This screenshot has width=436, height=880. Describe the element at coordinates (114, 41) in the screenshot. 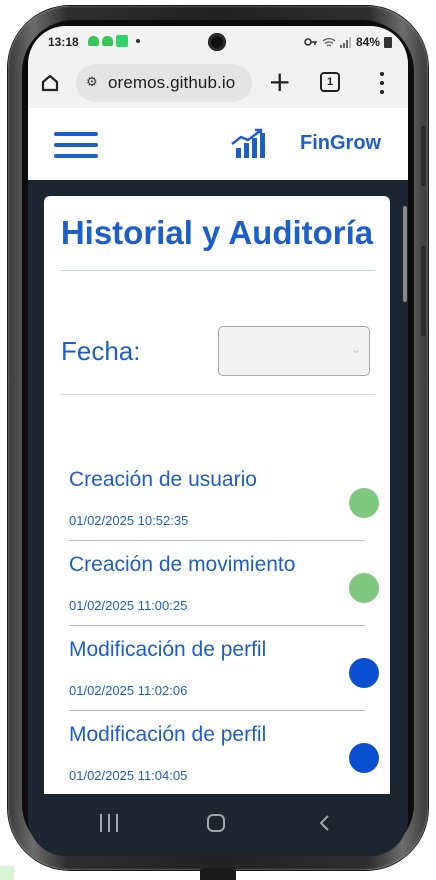

I see `notification-icons` at that location.